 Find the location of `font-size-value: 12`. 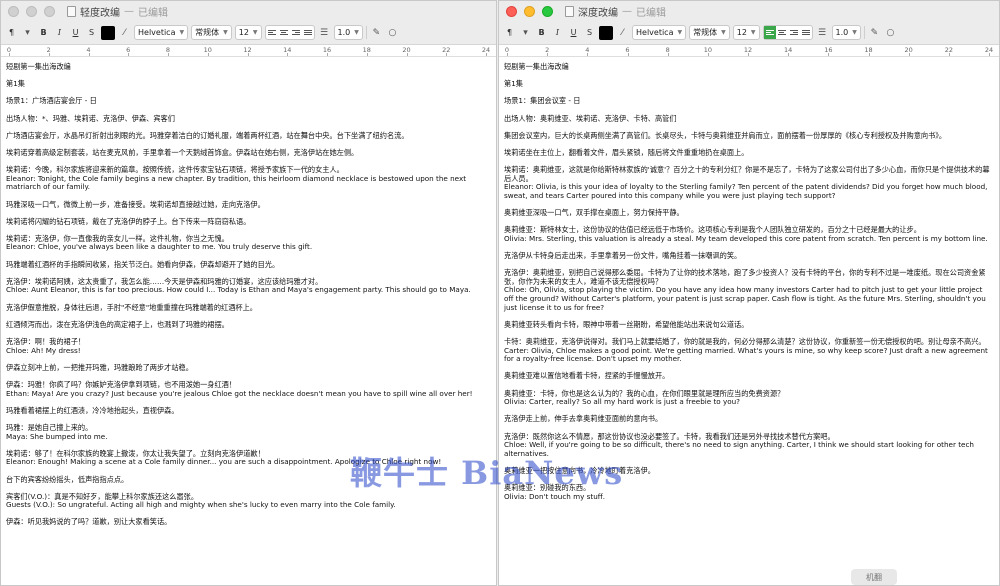

font-size-value: 12 is located at coordinates (243, 32).